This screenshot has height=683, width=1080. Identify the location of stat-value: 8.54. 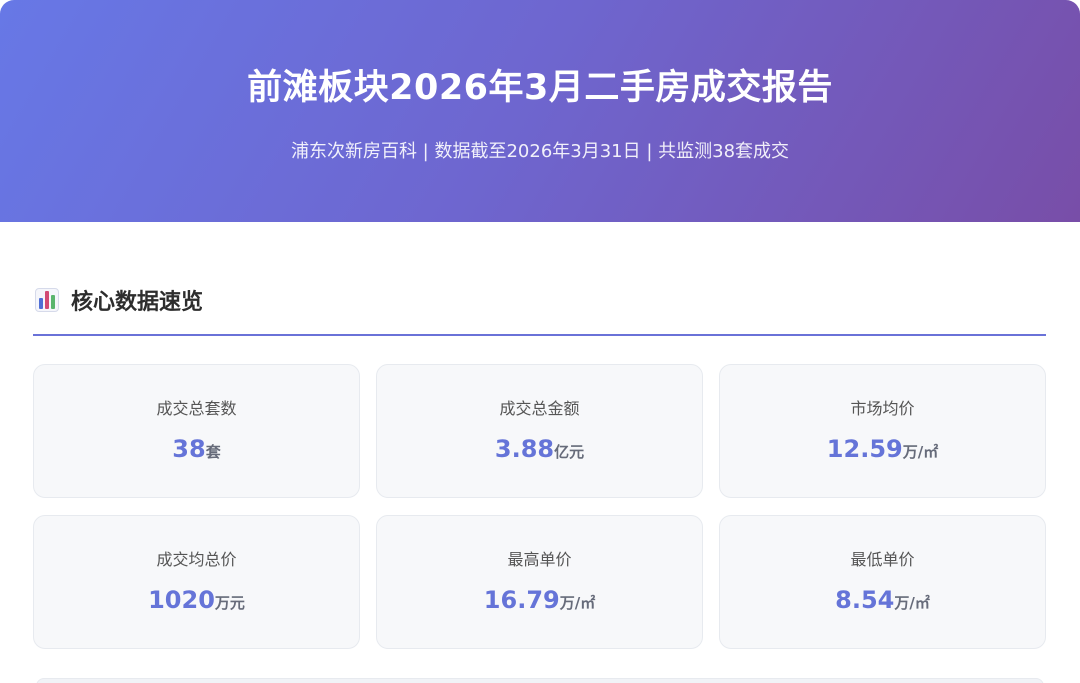
(865, 600).